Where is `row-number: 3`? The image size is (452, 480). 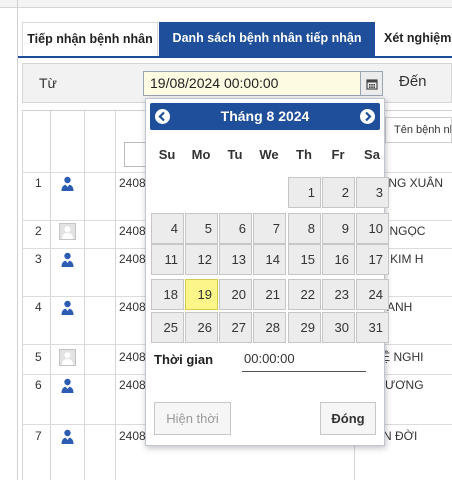
row-number: 3 is located at coordinates (38, 259).